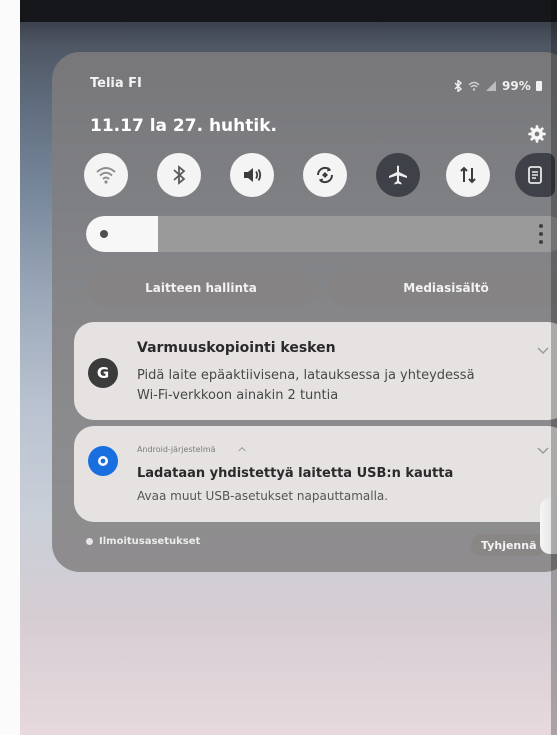  I want to click on android-system-glyph, so click(103, 461).